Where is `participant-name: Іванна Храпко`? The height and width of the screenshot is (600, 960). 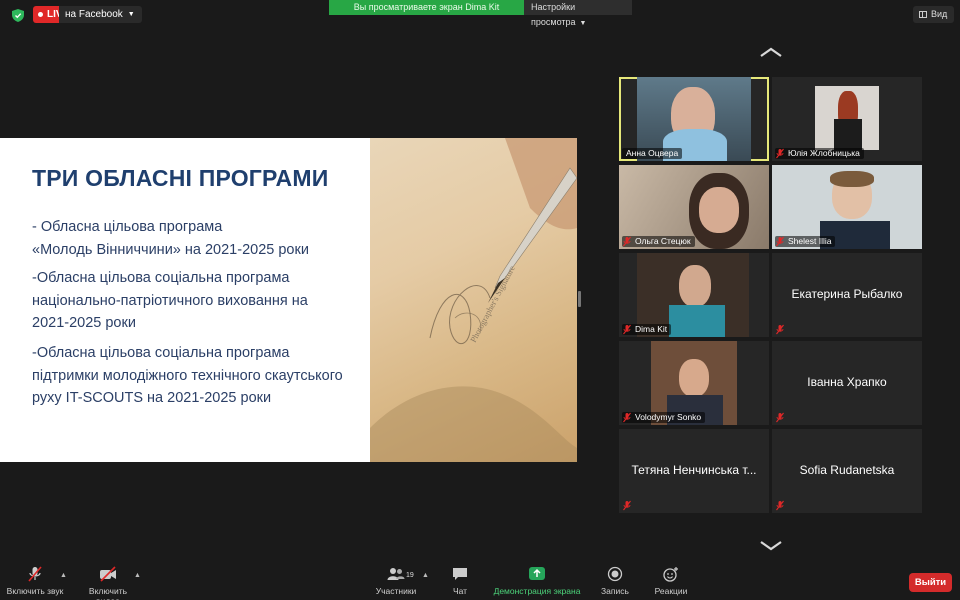
participant-name: Іванна Храпко is located at coordinates (847, 382).